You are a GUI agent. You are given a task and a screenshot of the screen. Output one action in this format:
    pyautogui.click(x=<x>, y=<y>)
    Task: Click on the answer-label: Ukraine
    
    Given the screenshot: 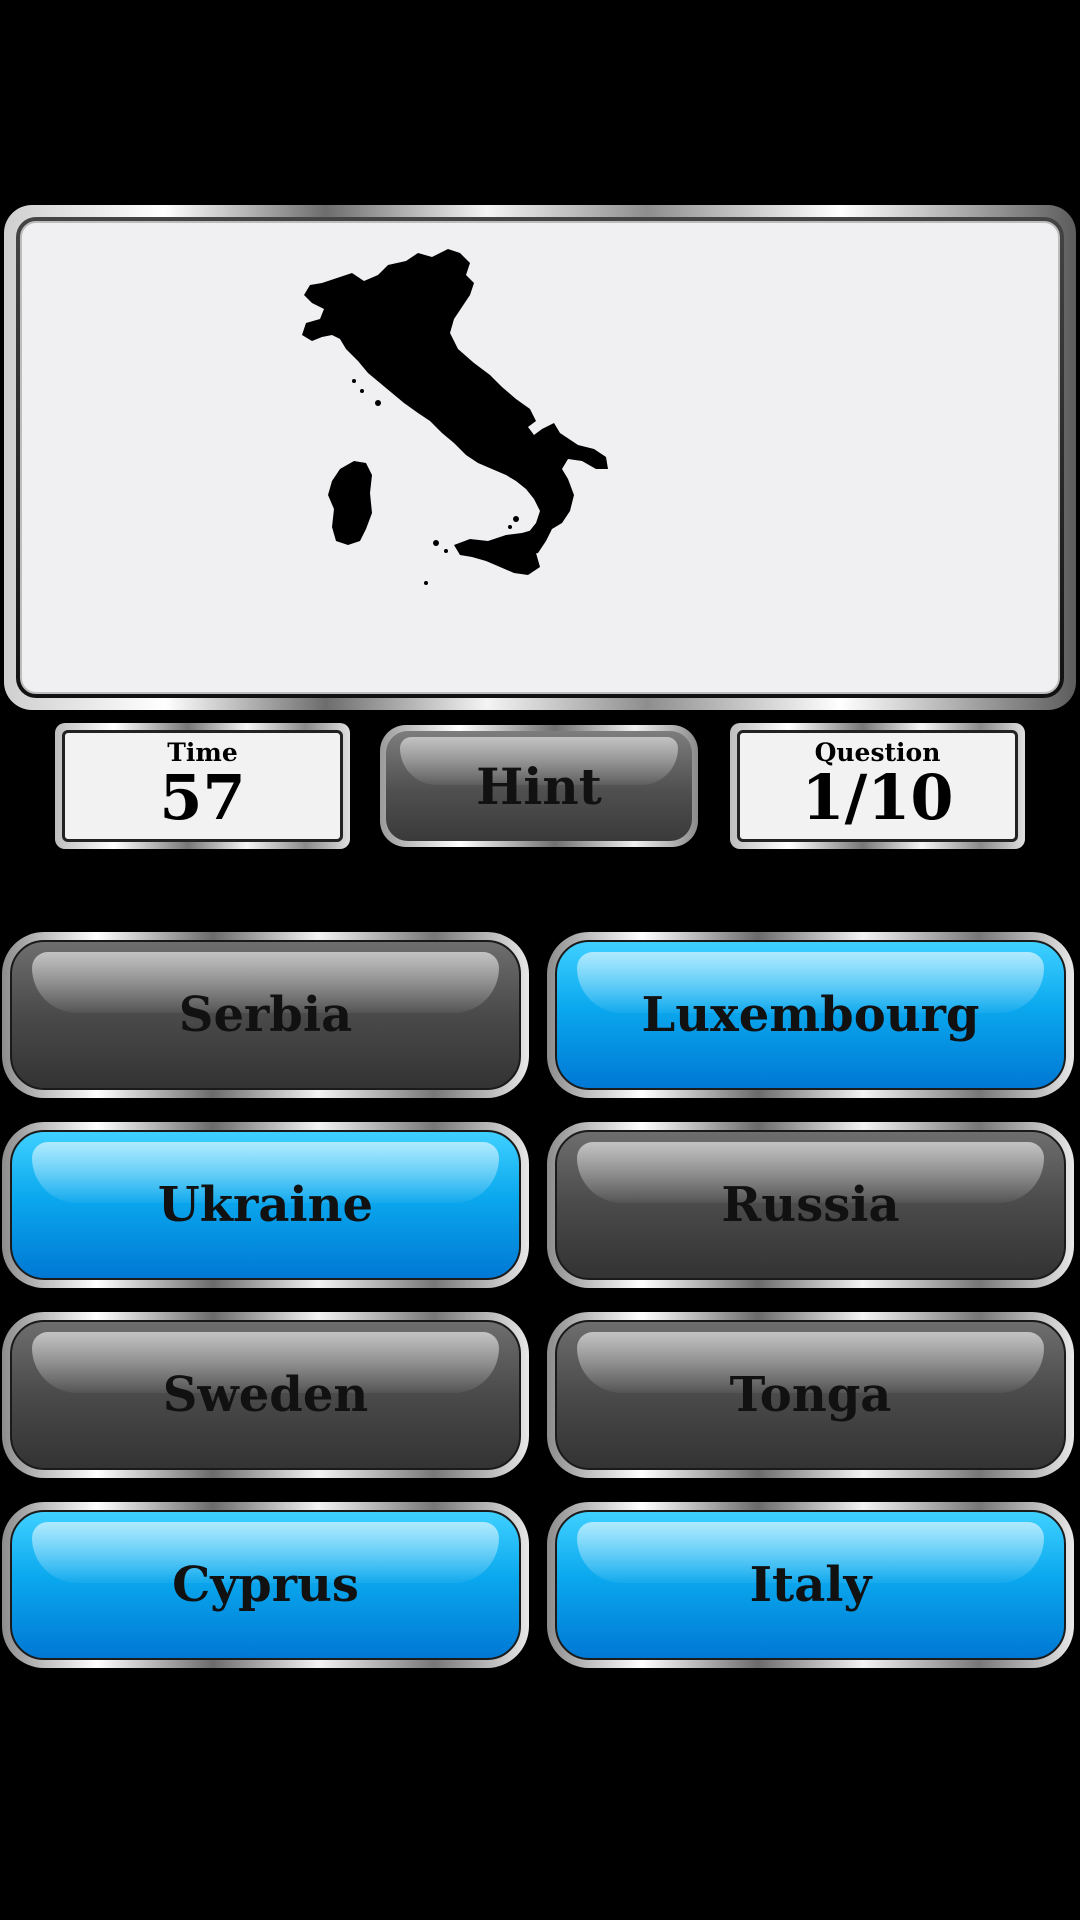 What is the action you would take?
    pyautogui.click(x=265, y=1205)
    